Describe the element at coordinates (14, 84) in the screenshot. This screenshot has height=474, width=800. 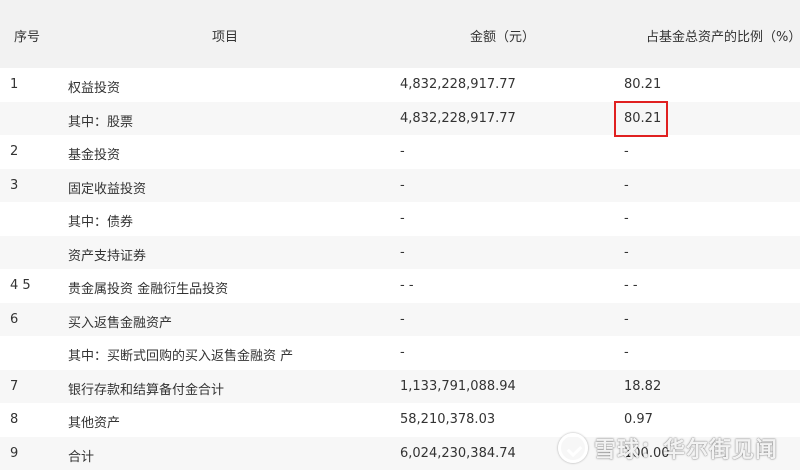
I see `row-seq: 1` at that location.